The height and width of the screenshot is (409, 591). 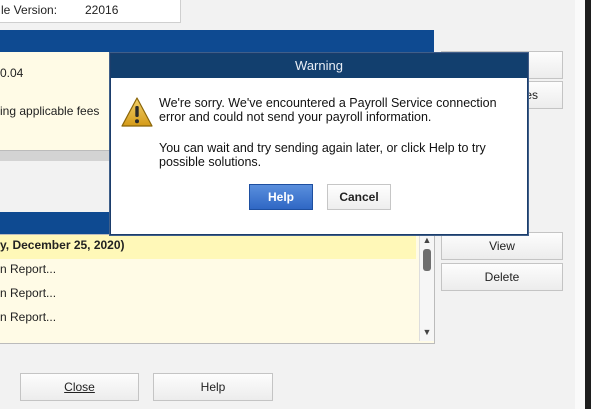 What do you see at coordinates (426, 288) in the screenshot?
I see `vertical-scrollbar: ▲ ▼` at bounding box center [426, 288].